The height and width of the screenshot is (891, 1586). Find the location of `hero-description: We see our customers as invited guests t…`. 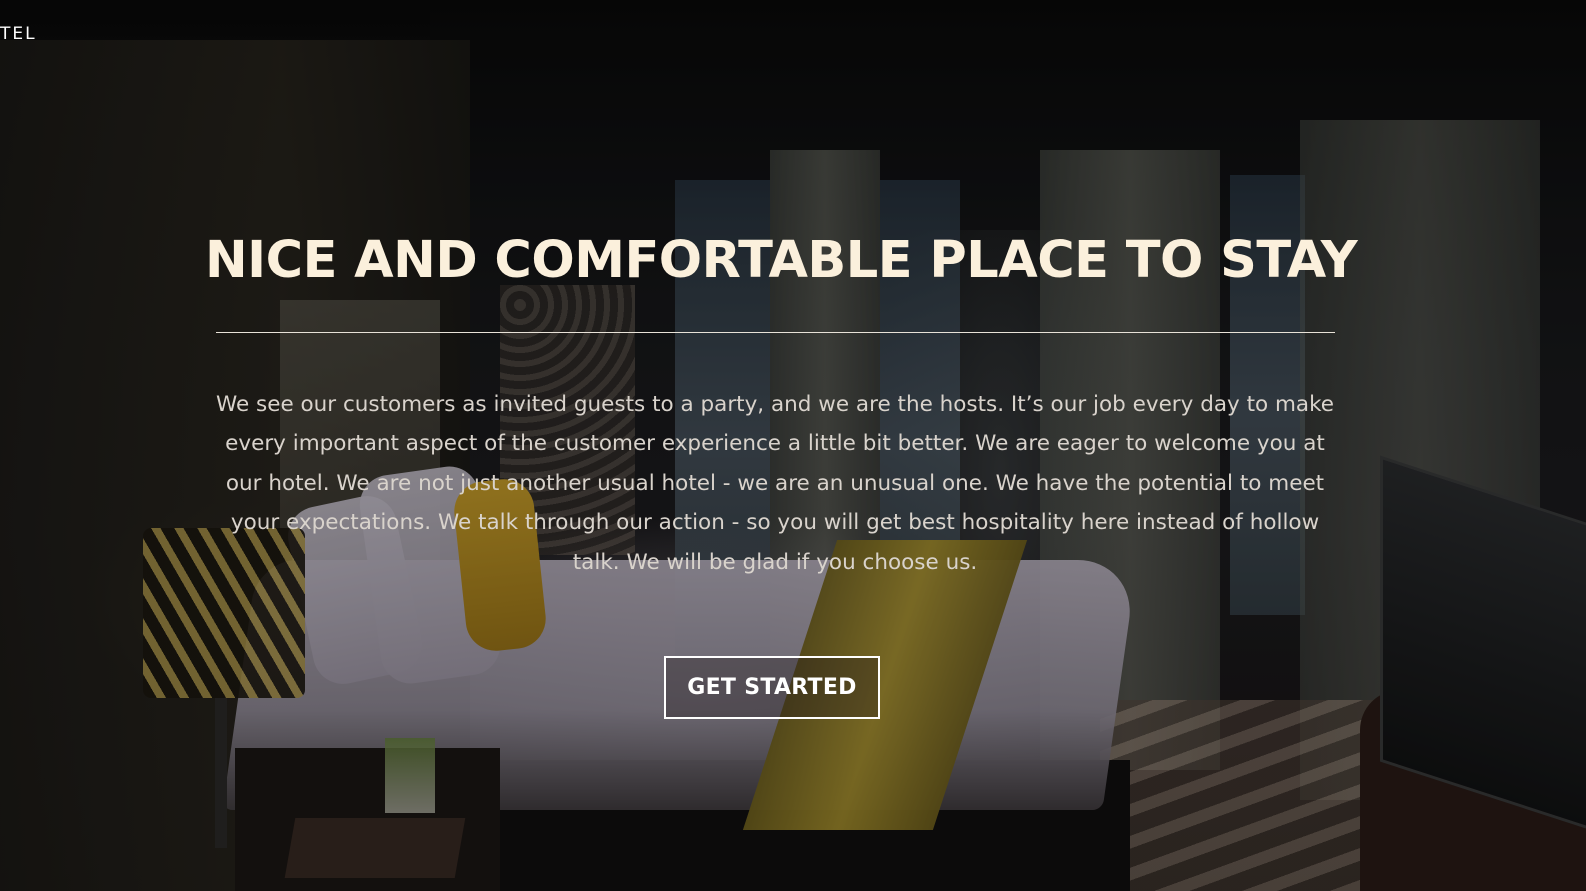

hero-description: We see our customers as invited guests t… is located at coordinates (775, 483).